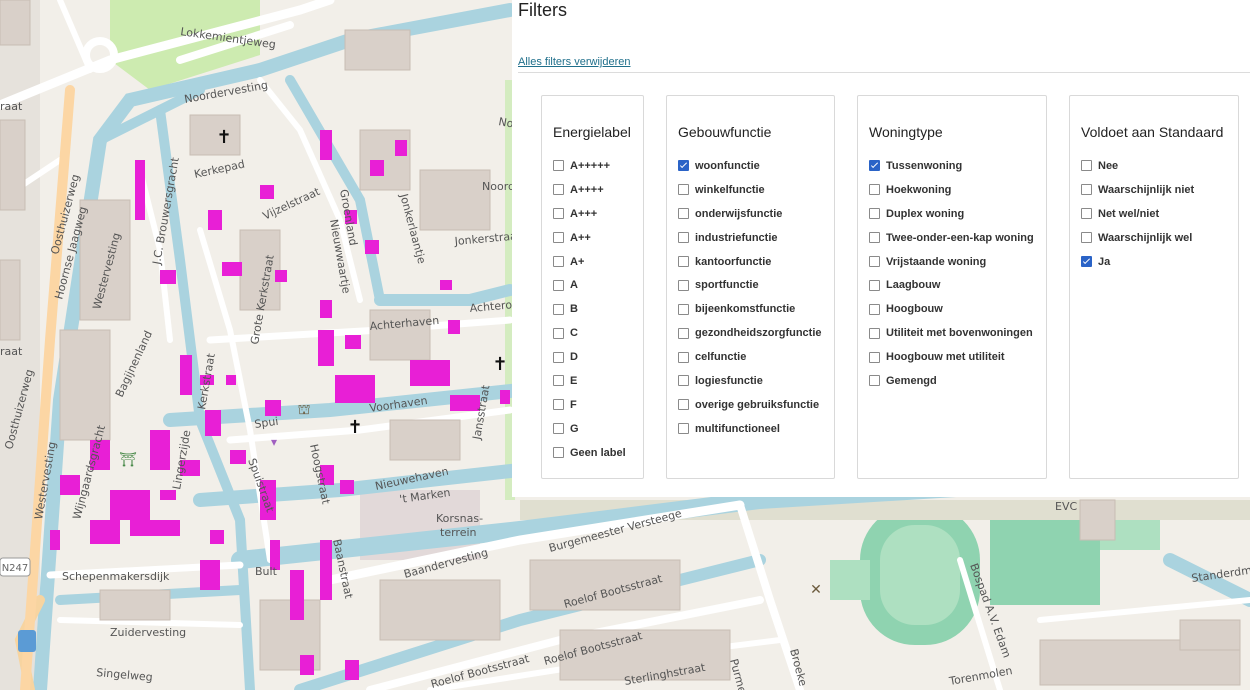 The image size is (1250, 690). What do you see at coordinates (756, 381) in the screenshot?
I see `filter-option: logiesfunctie` at bounding box center [756, 381].